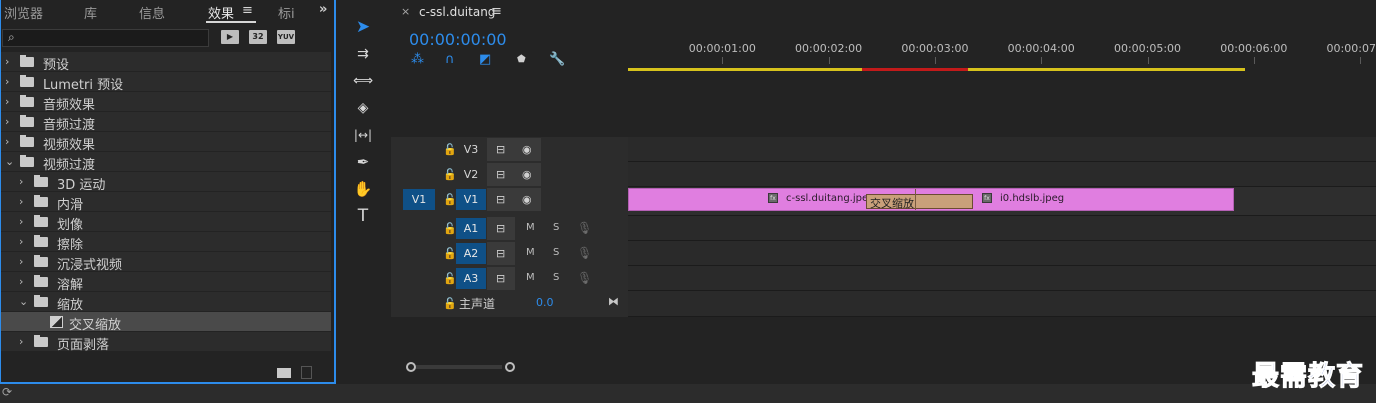 This screenshot has width=1376, height=403. What do you see at coordinates (510, 367) in the screenshot?
I see `scroll-handle-right` at bounding box center [510, 367].